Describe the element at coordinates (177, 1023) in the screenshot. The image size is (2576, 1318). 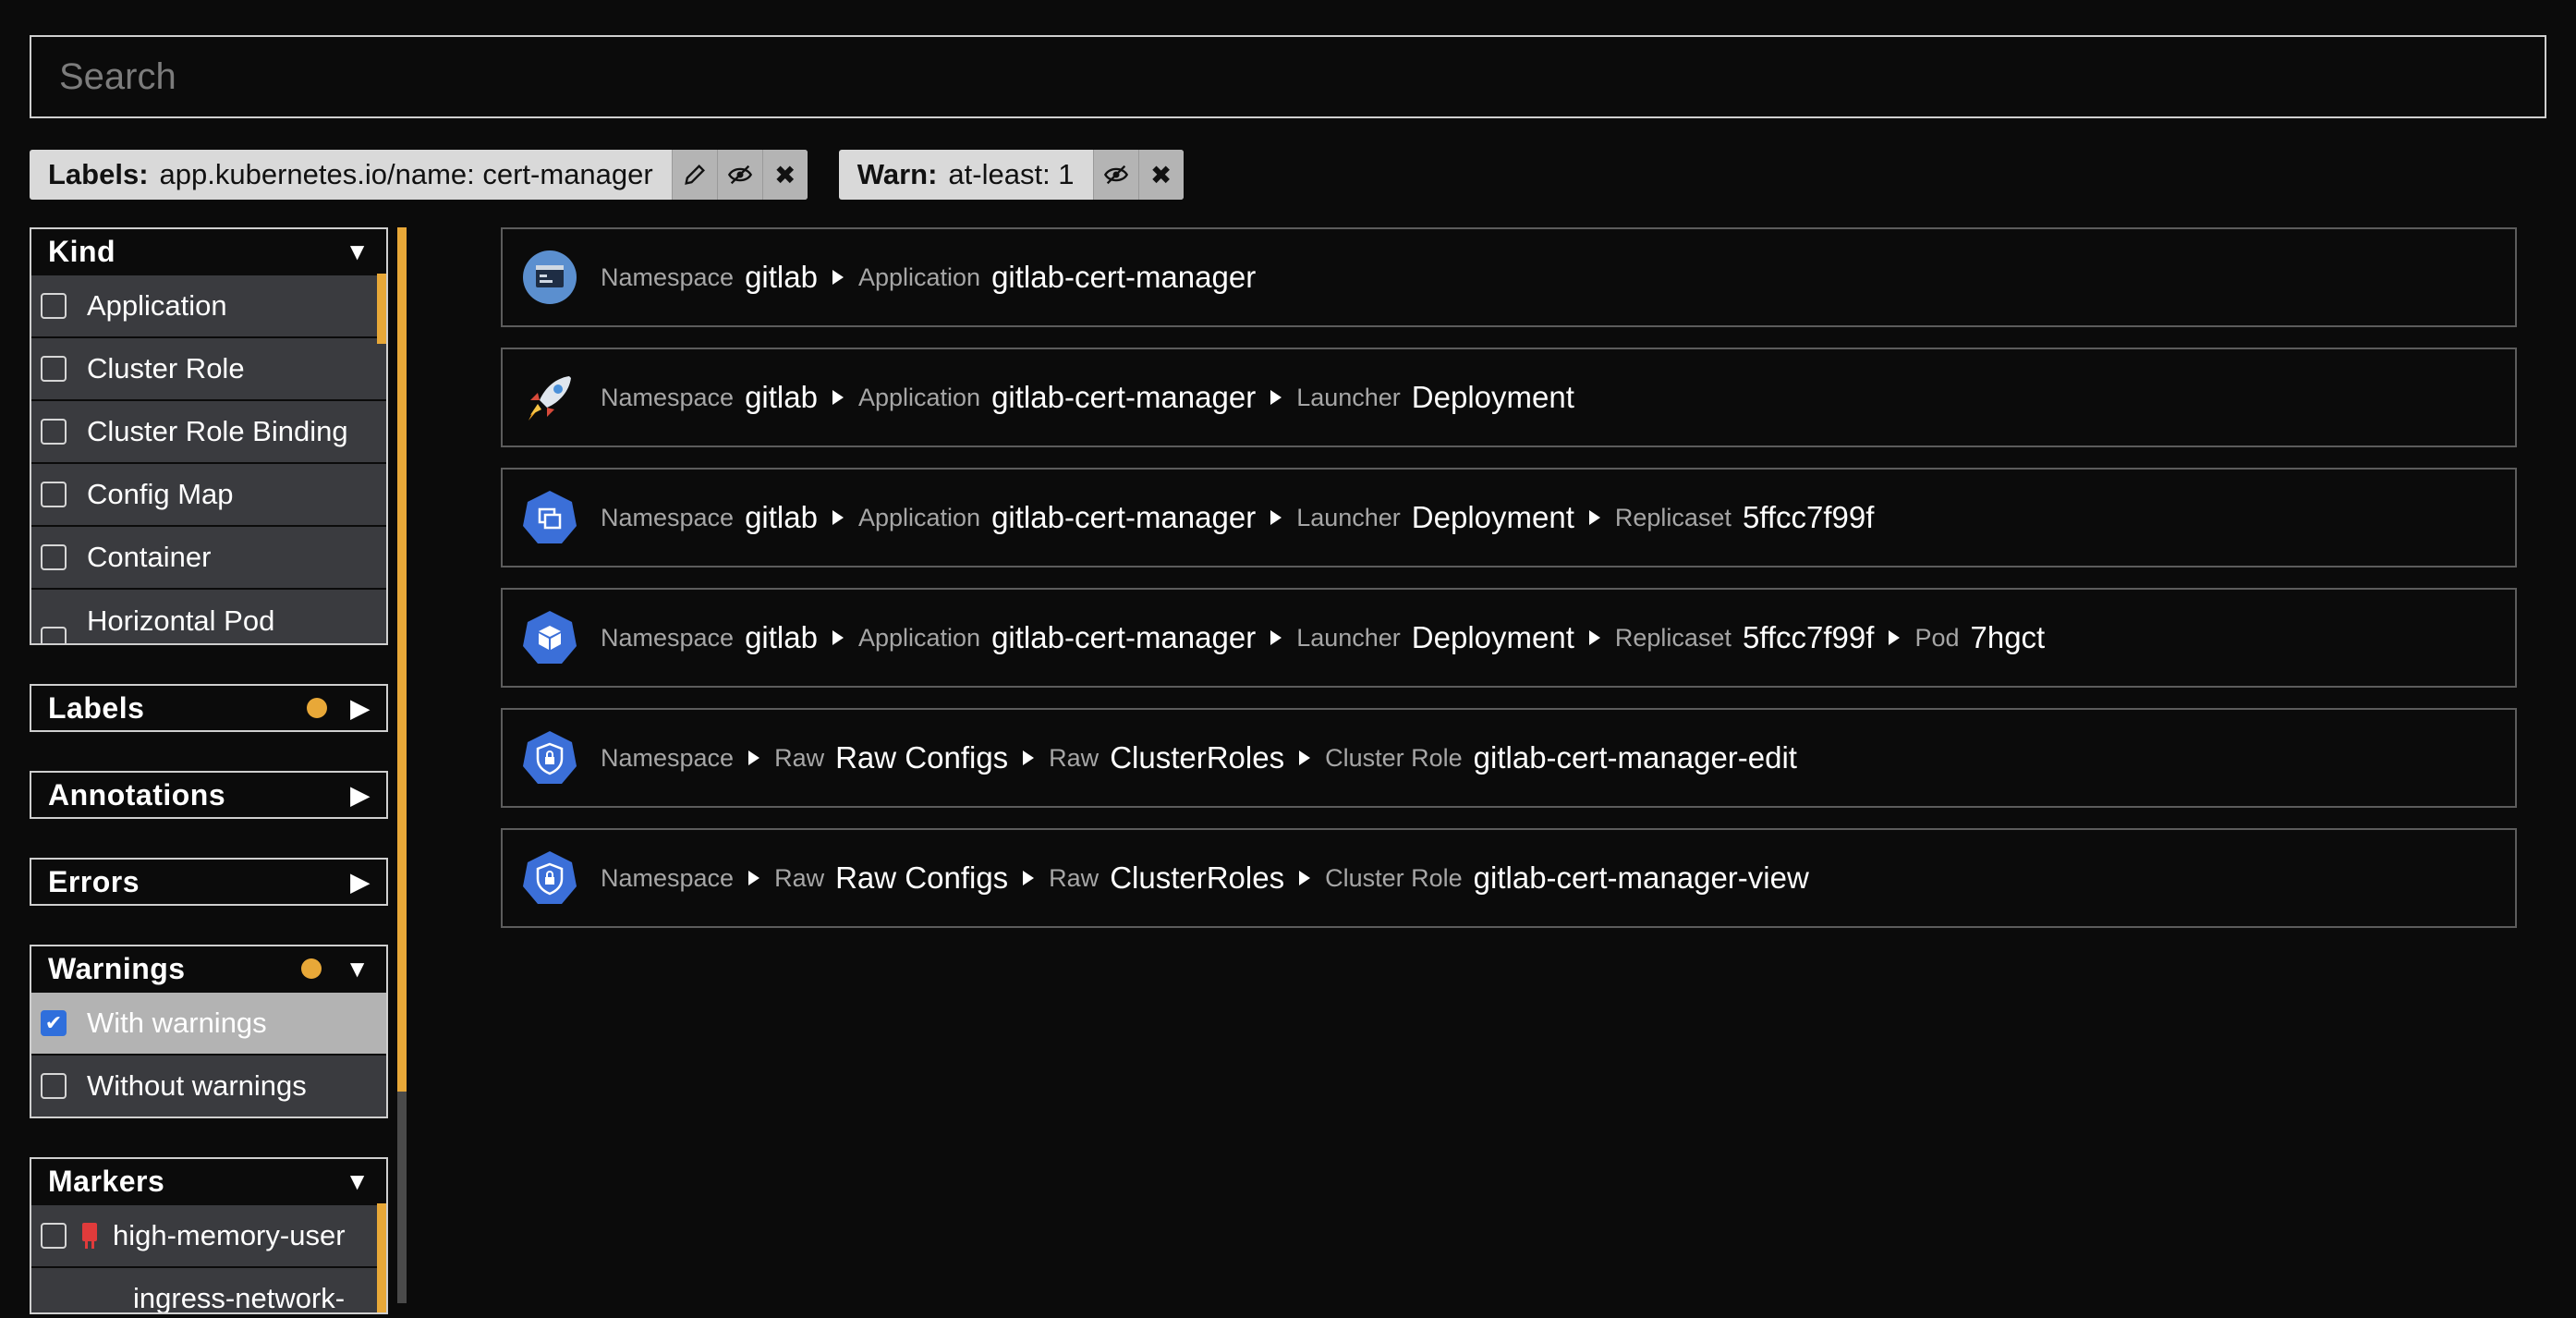
I see `option-label: With warnings` at that location.